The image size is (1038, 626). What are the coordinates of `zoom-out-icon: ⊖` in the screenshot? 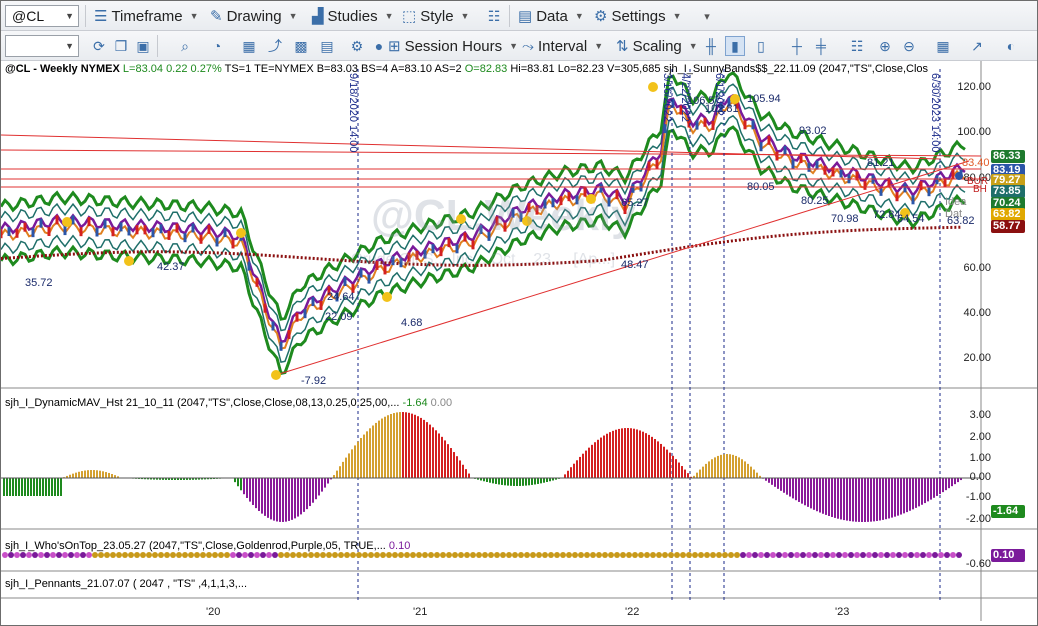 It's located at (909, 46).